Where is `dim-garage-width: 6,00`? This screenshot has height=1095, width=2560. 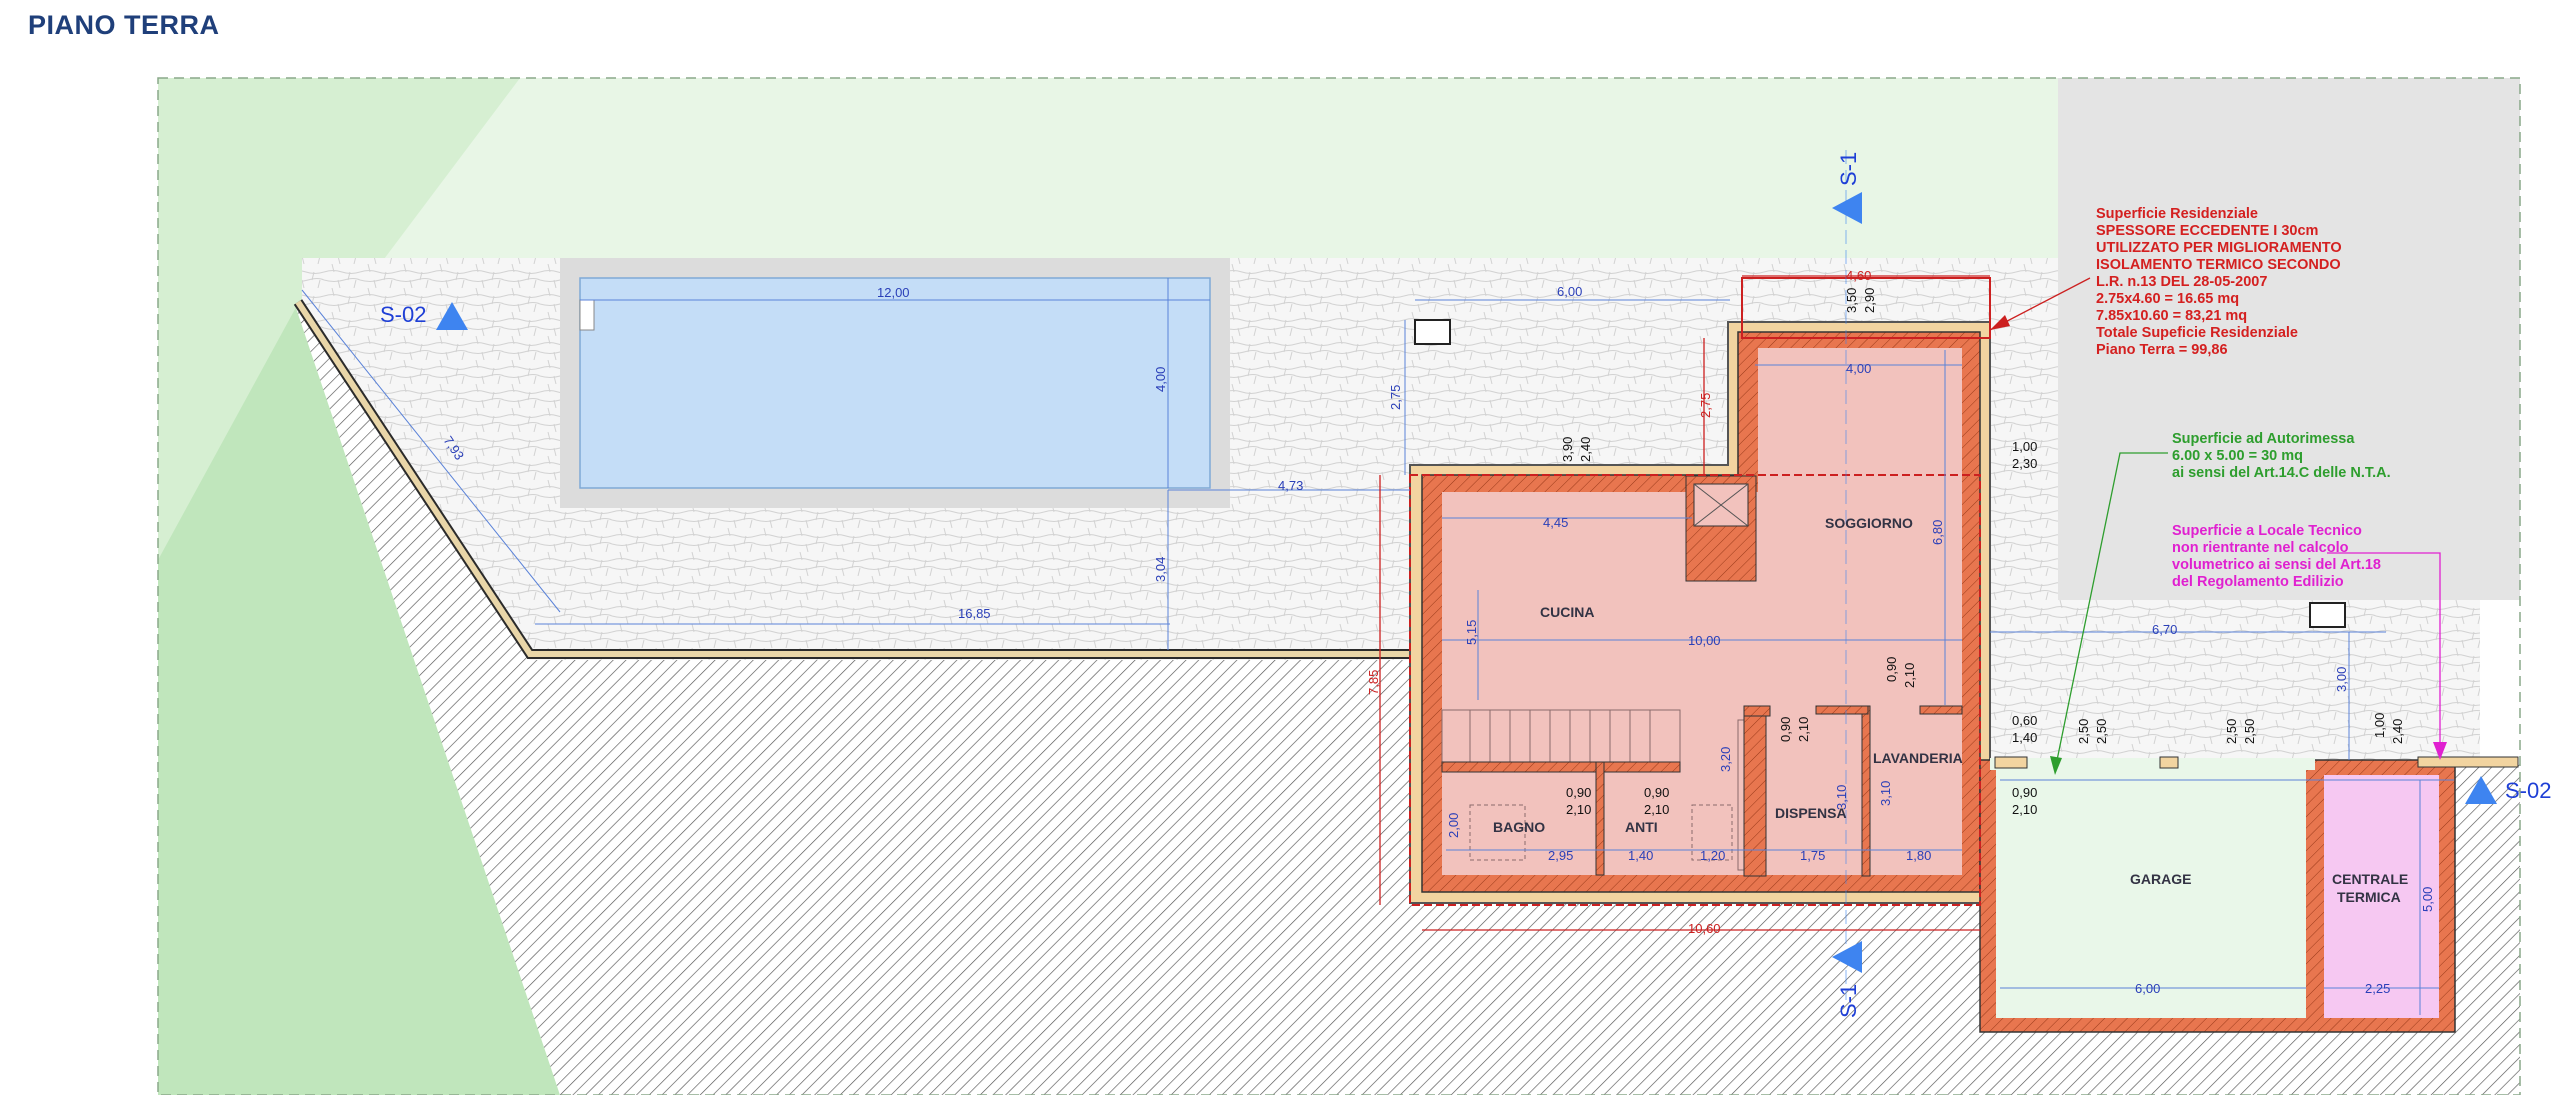
dim-garage-width: 6,00 is located at coordinates (2147, 988).